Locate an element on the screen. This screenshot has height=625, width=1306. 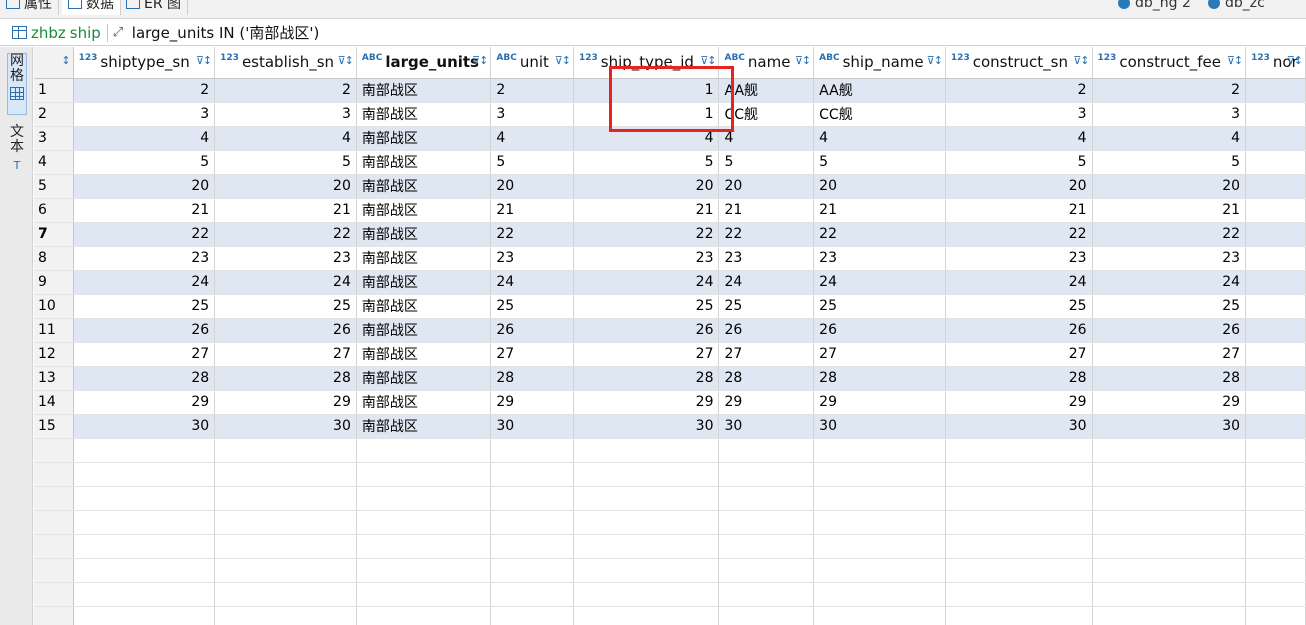
cell-construct-sn: 22 is located at coordinates (1019, 234).